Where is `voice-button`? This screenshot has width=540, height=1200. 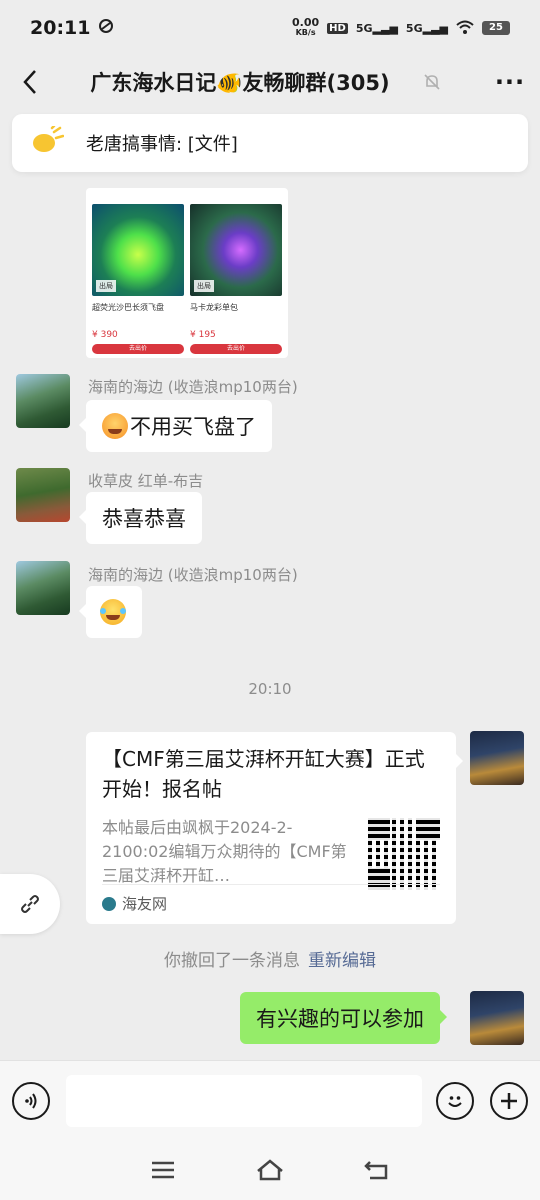
voice-button is located at coordinates (31, 1100).